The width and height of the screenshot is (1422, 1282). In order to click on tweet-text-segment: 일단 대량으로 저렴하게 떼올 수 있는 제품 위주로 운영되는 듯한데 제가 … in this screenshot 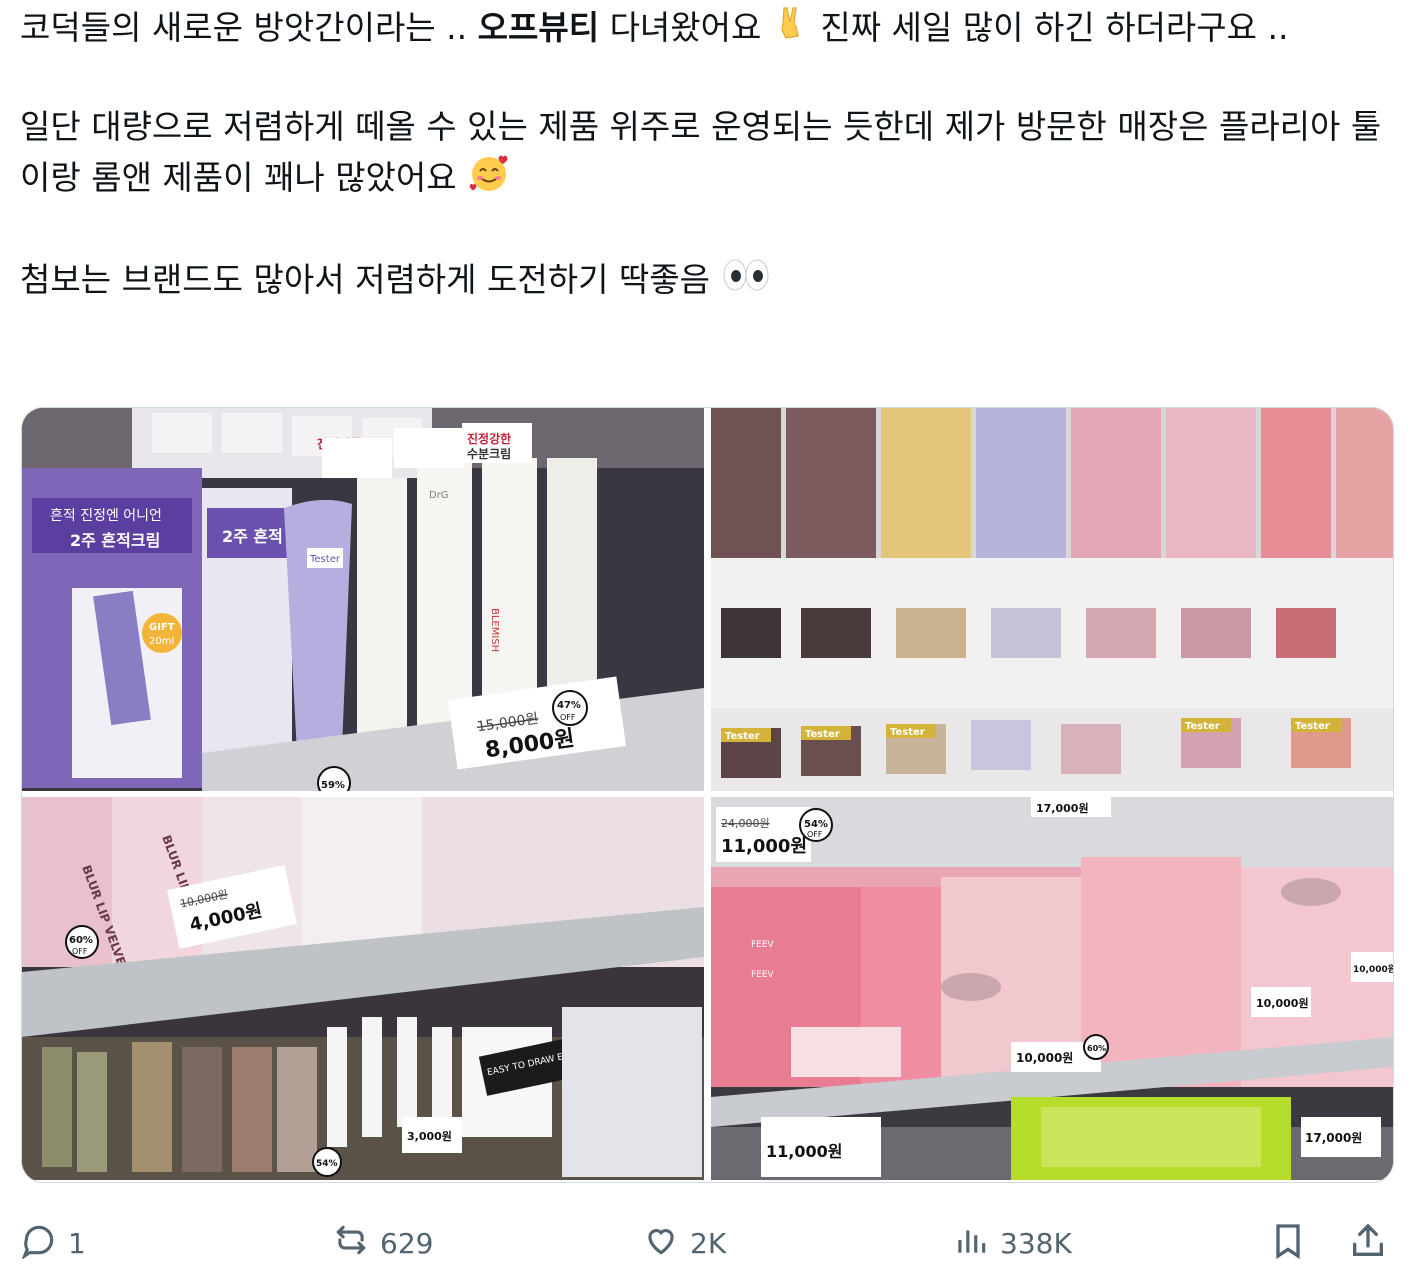, I will do `click(701, 152)`.